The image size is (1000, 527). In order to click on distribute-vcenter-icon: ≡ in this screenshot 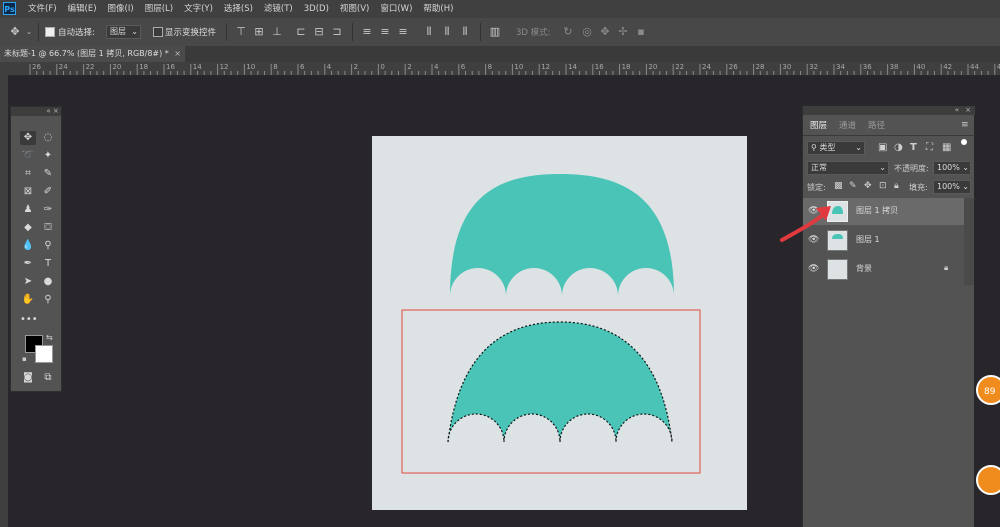, I will do `click(385, 32)`.